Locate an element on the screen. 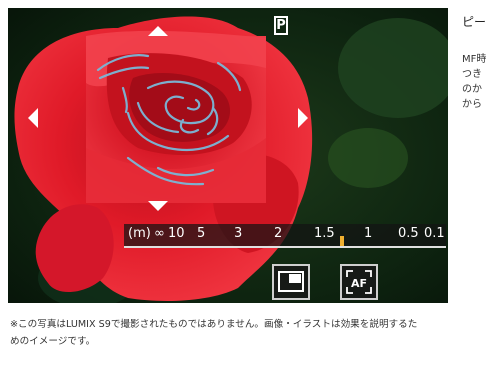 The image size is (490, 367). focus-distance-scale: (m) ∞ 10 5 3 2 1.5 1 0.5 0.1 is located at coordinates (285, 236).